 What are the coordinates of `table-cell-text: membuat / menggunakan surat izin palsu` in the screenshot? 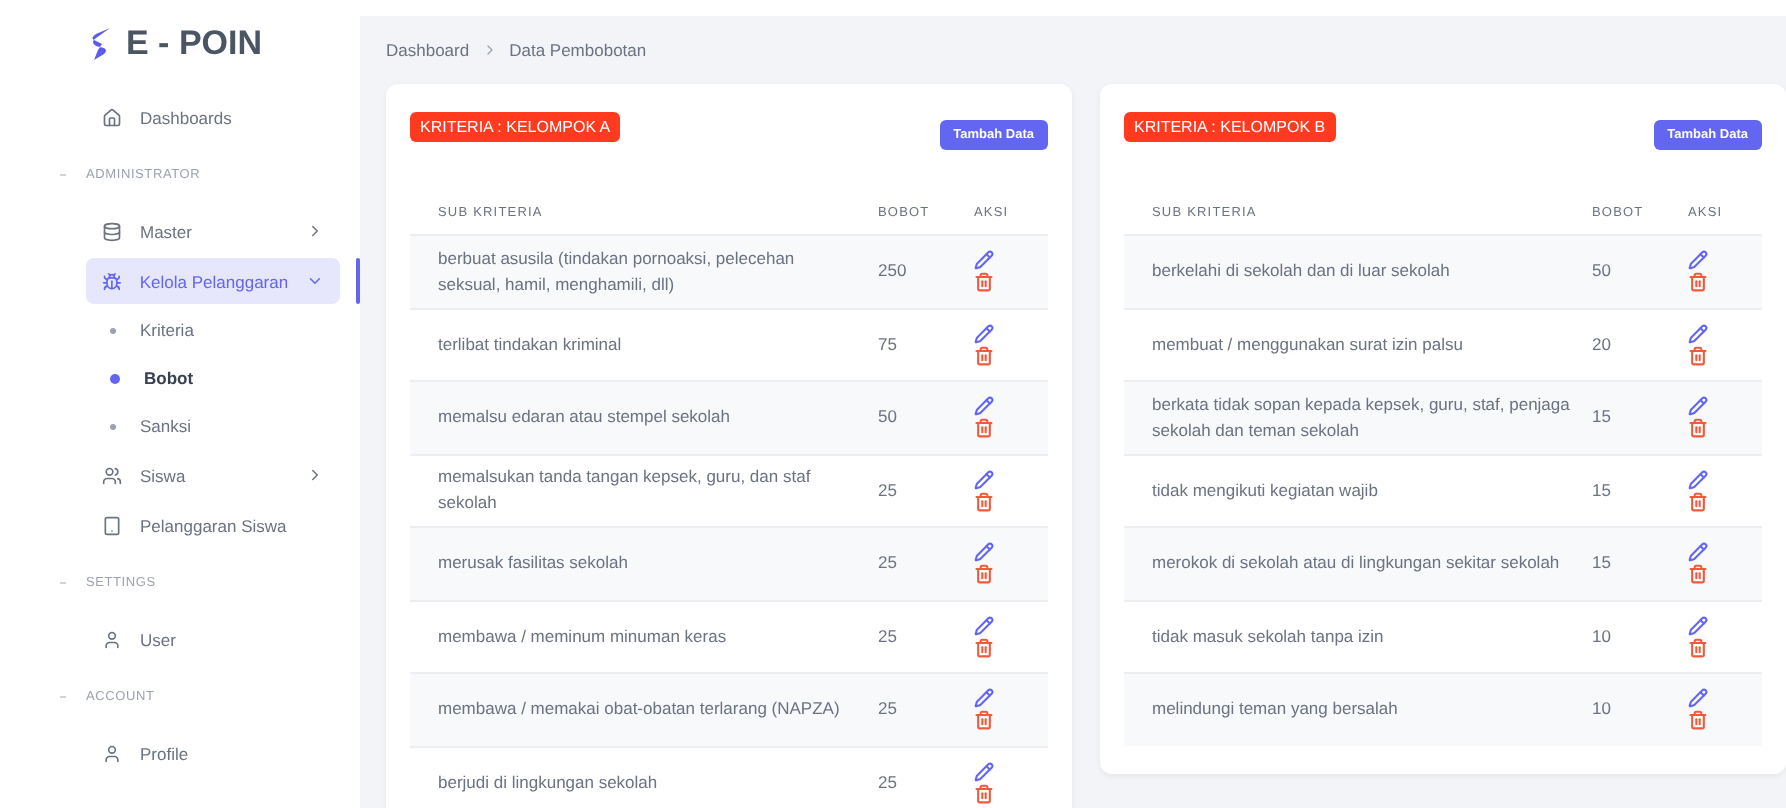 It's located at (1308, 344).